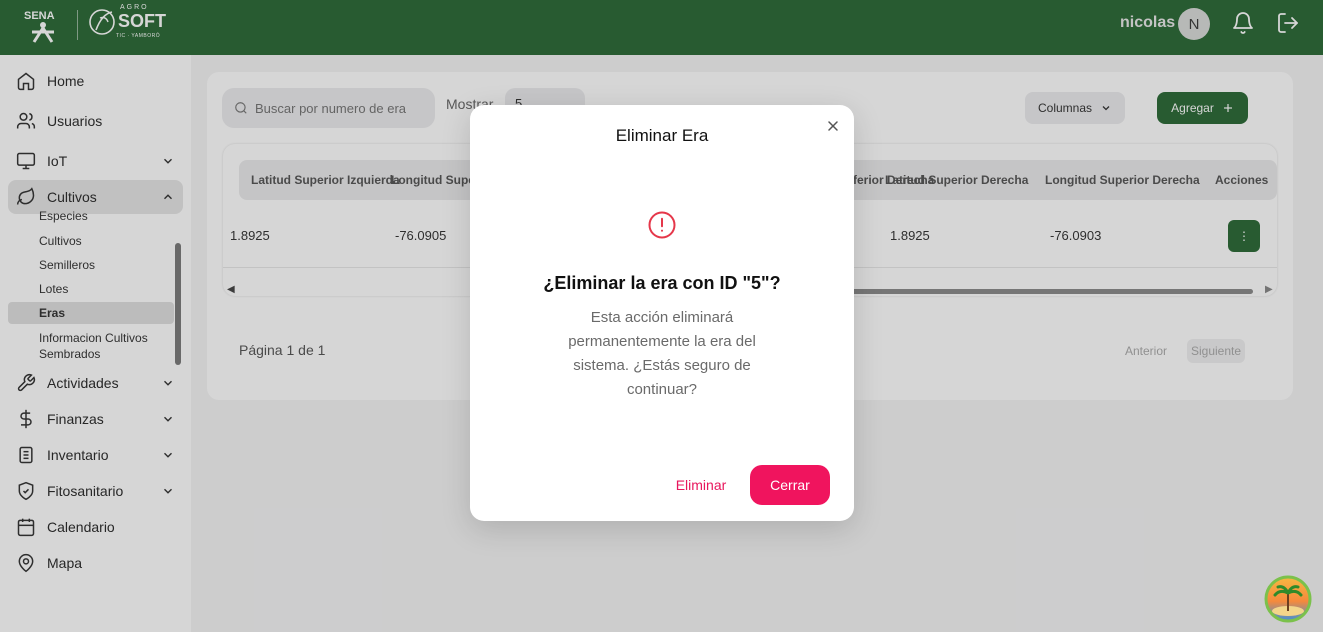 The height and width of the screenshot is (632, 1323). Describe the element at coordinates (790, 485) in the screenshot. I see `cerrar-button: Cerrar` at that location.